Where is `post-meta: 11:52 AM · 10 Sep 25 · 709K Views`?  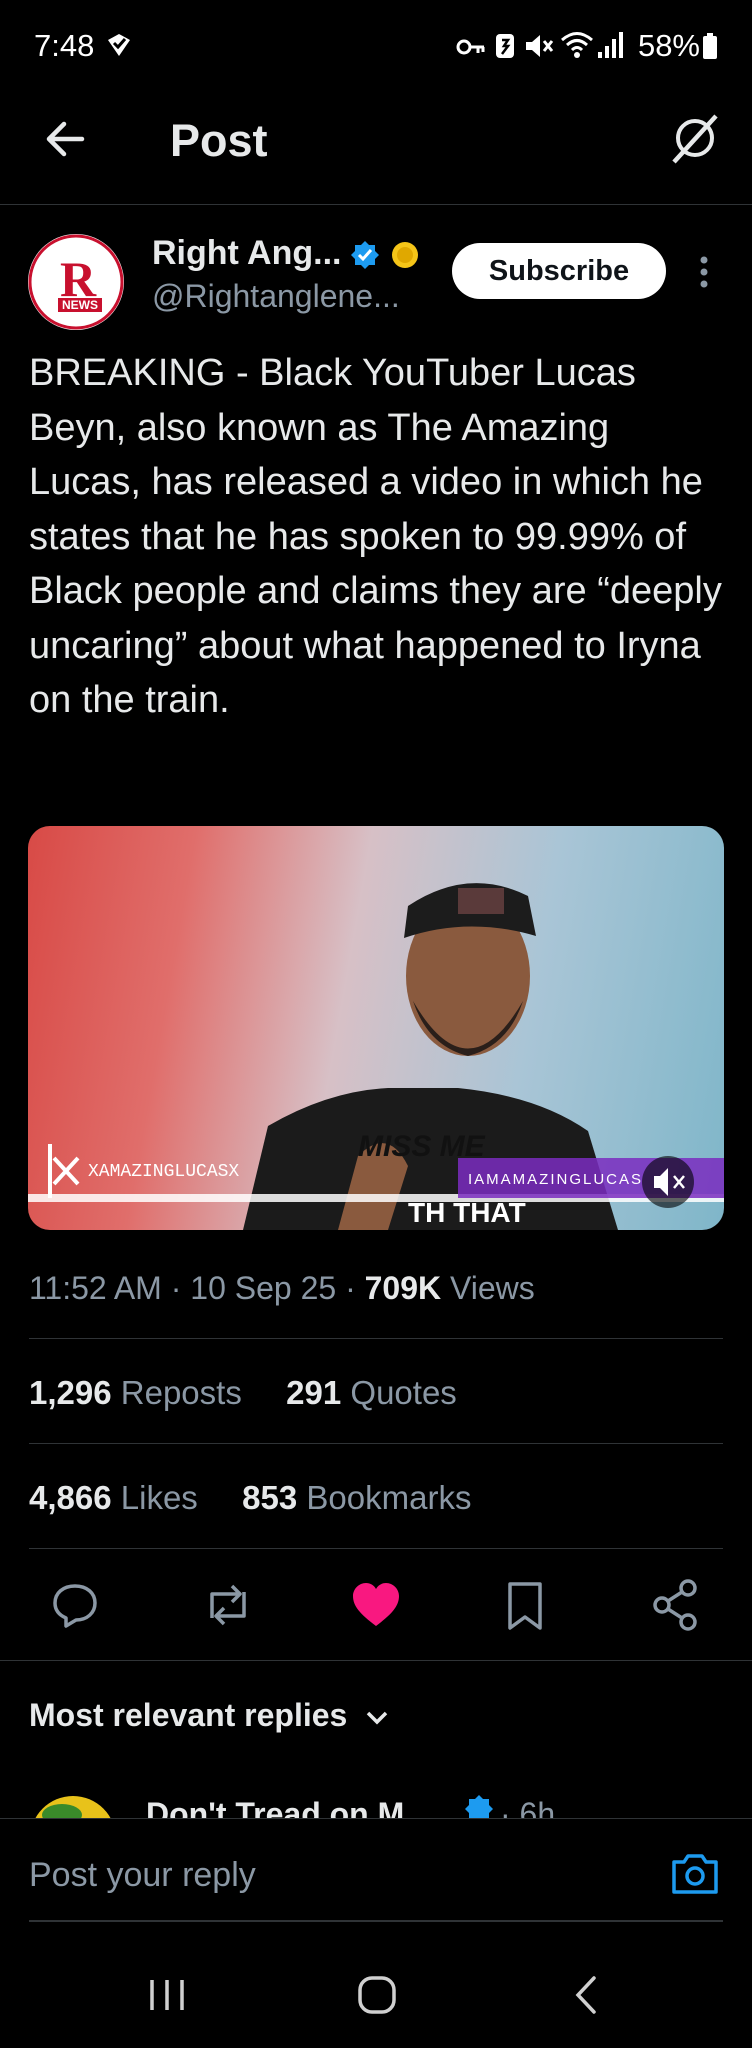
post-meta: 11:52 AM · 10 Sep 25 · 709K Views is located at coordinates (282, 1288).